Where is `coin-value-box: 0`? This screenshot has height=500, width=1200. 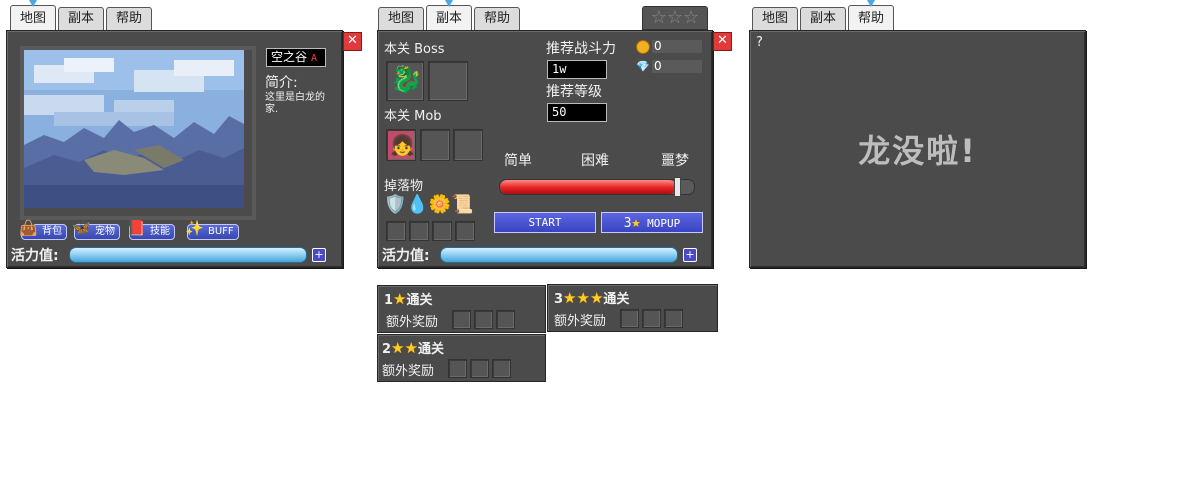 coin-value-box: 0 is located at coordinates (677, 46).